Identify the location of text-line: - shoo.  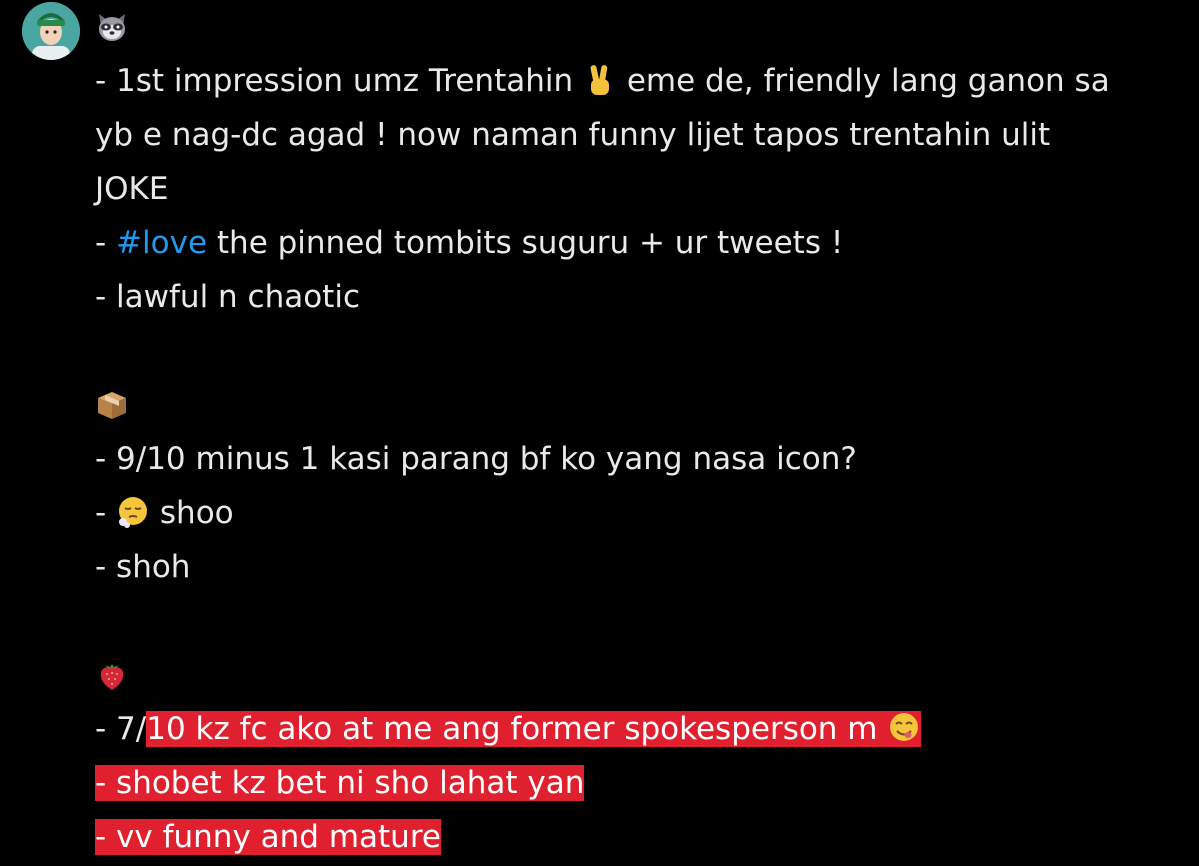
(645, 513).